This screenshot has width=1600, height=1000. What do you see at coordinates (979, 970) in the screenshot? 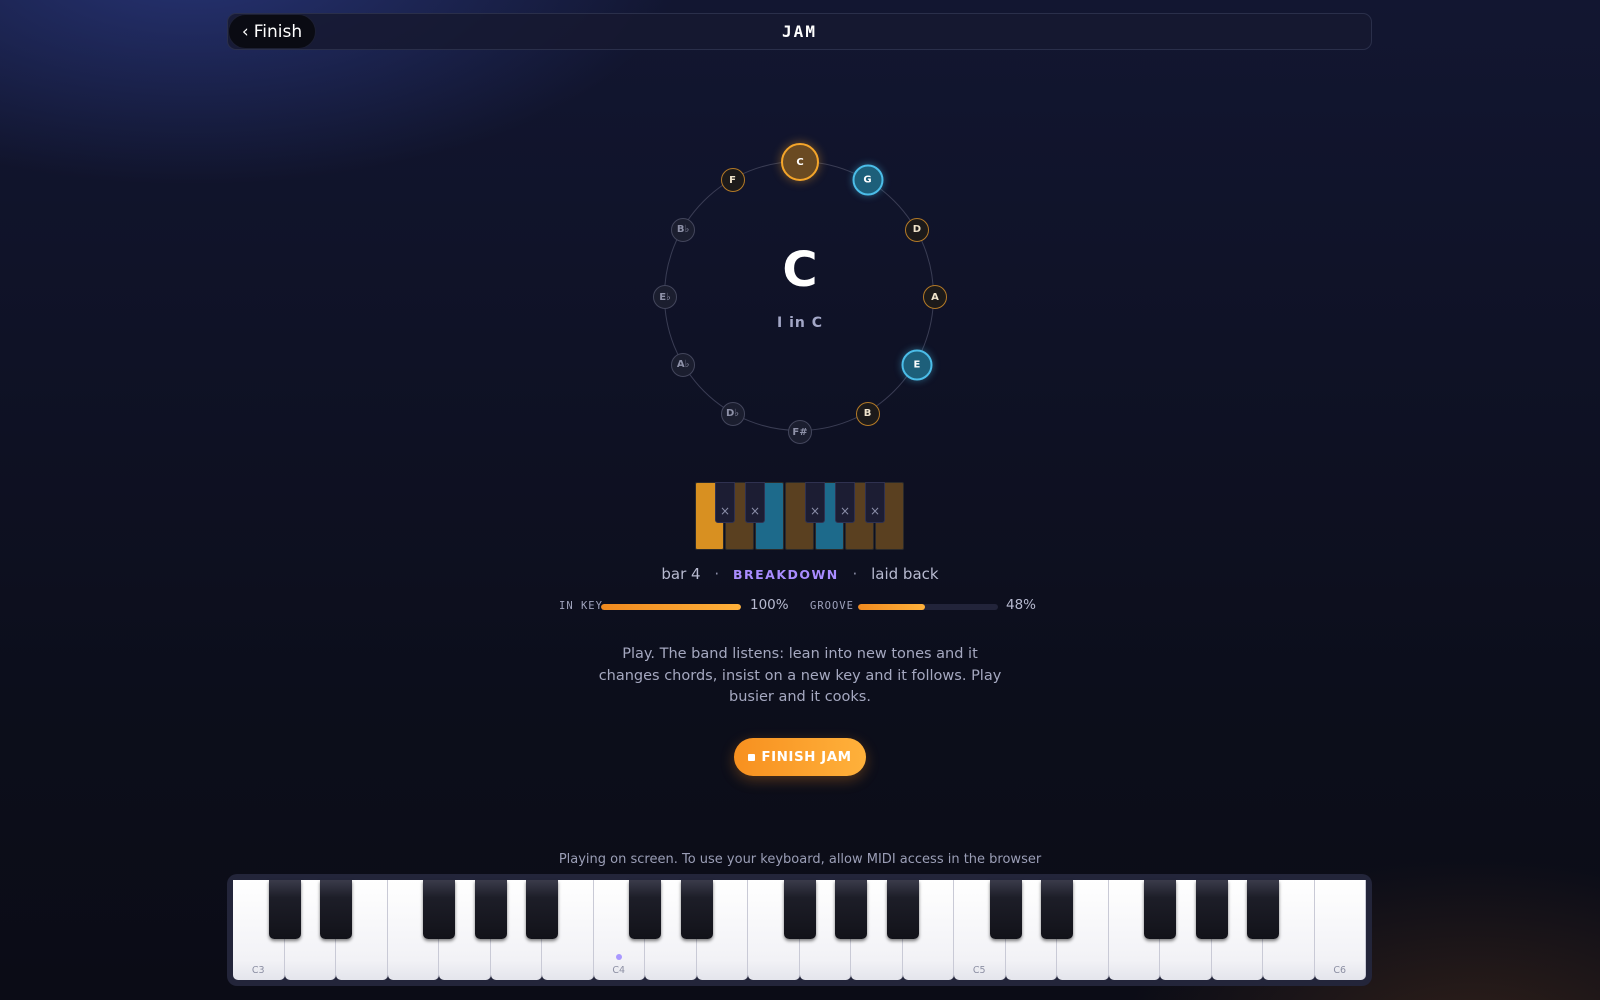
I see `piano-key-label: C5` at bounding box center [979, 970].